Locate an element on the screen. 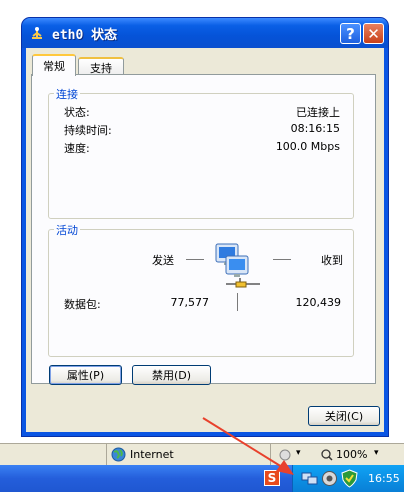 This screenshot has width=404, height=492. disable-button: 禁用(D) is located at coordinates (171, 375).